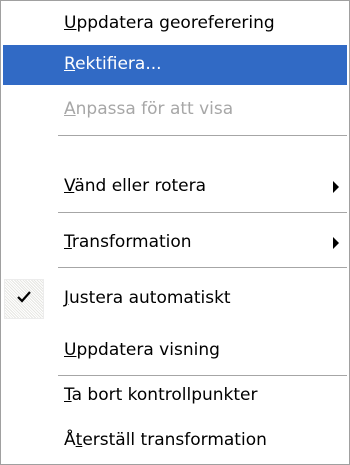  Describe the element at coordinates (147, 298) in the screenshot. I see `menu-item-label: Justera automatiskt` at that location.